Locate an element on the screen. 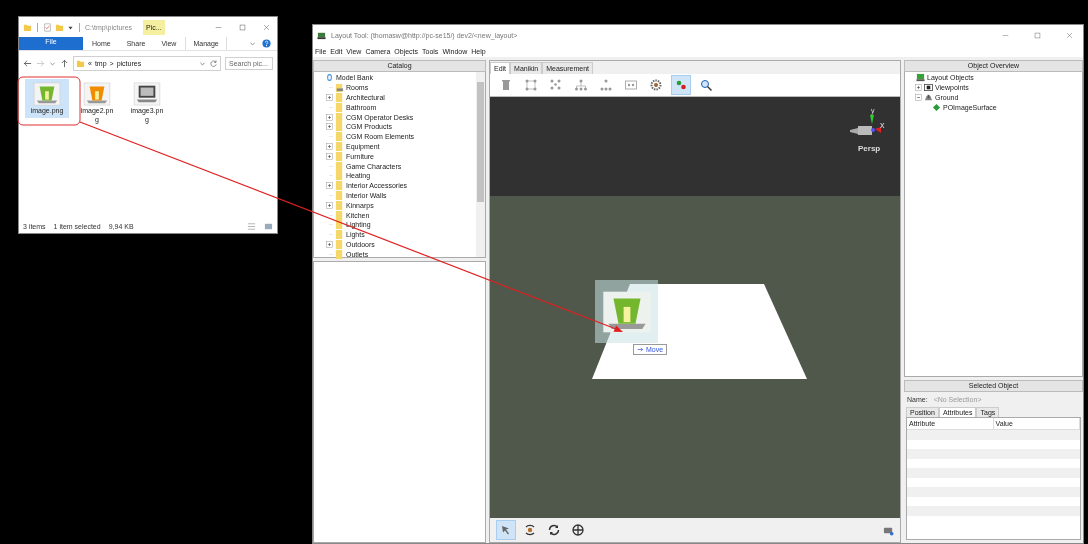  database-icon is located at coordinates (329, 78).